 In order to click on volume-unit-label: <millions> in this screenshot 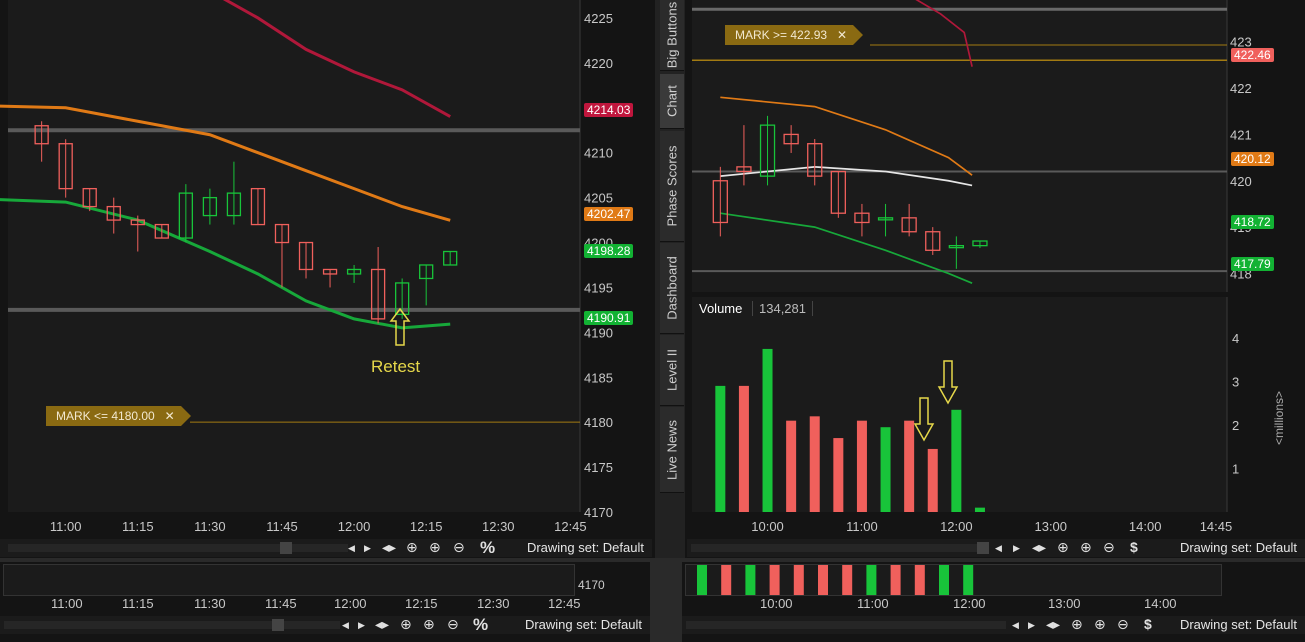, I will do `click(1279, 418)`.